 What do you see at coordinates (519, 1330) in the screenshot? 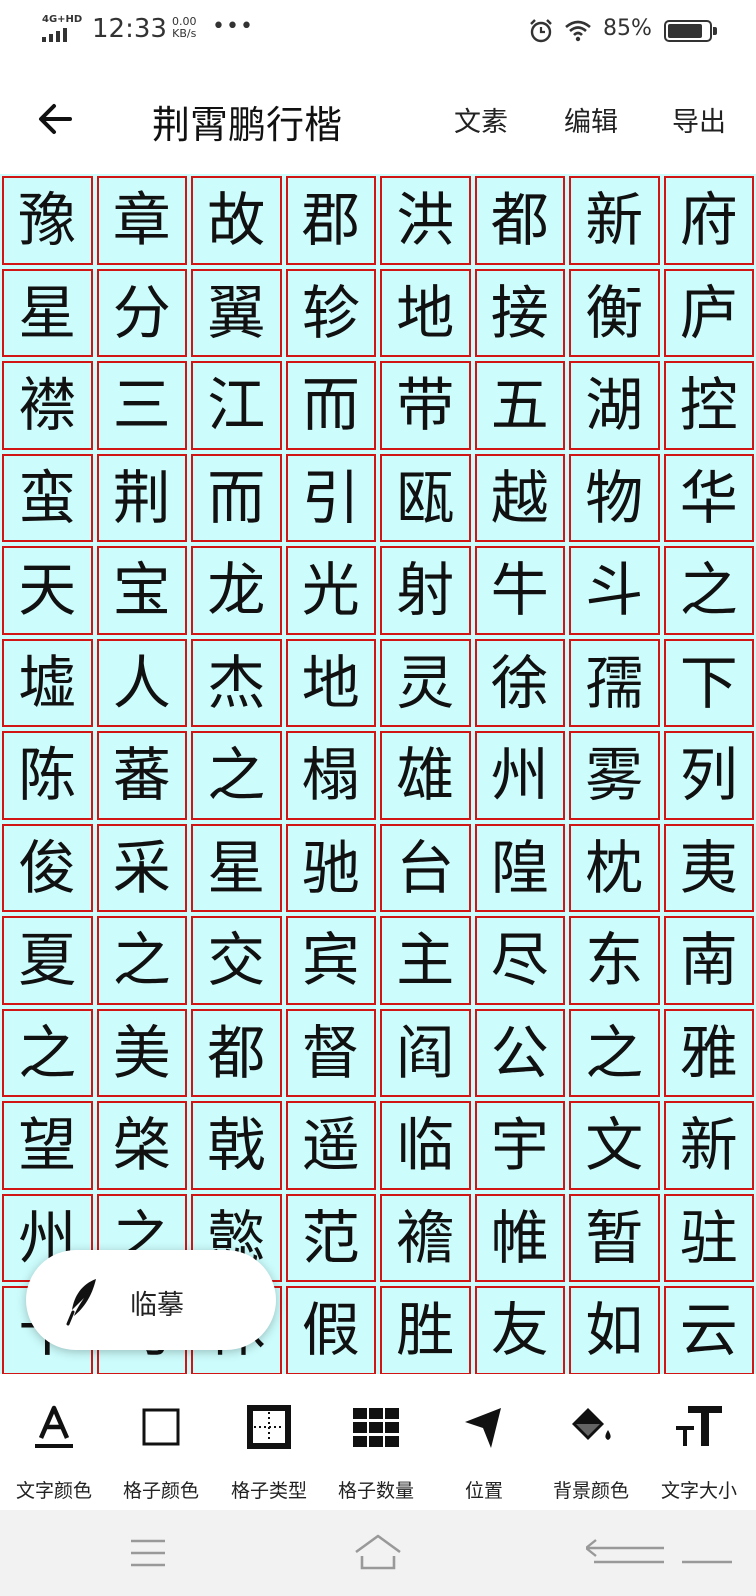
I see `grid-cell: 友` at bounding box center [519, 1330].